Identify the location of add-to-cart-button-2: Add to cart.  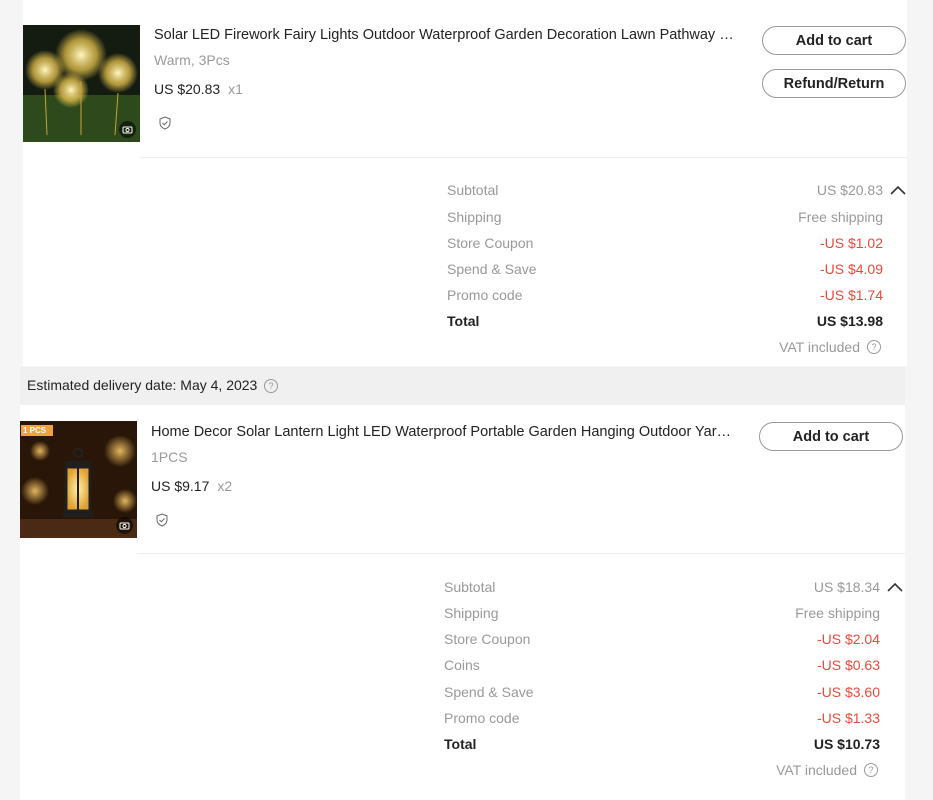
(831, 436).